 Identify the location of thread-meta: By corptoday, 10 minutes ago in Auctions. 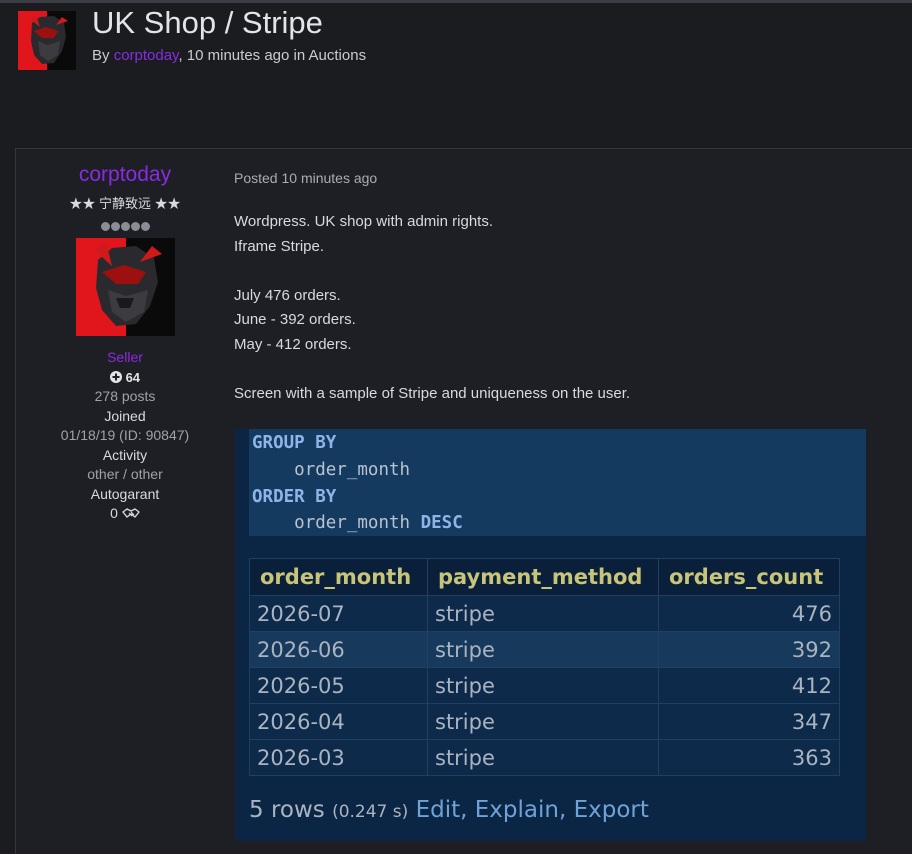
(229, 55).